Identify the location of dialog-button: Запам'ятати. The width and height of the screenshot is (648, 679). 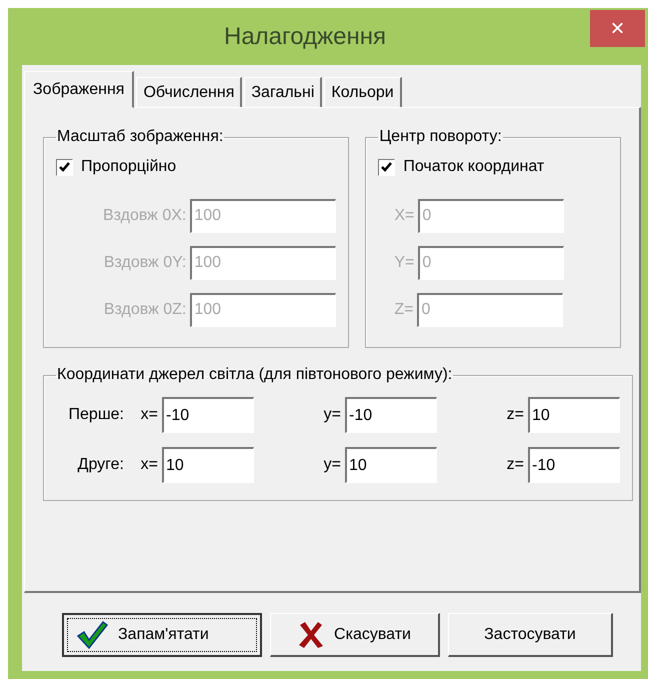
(162, 635).